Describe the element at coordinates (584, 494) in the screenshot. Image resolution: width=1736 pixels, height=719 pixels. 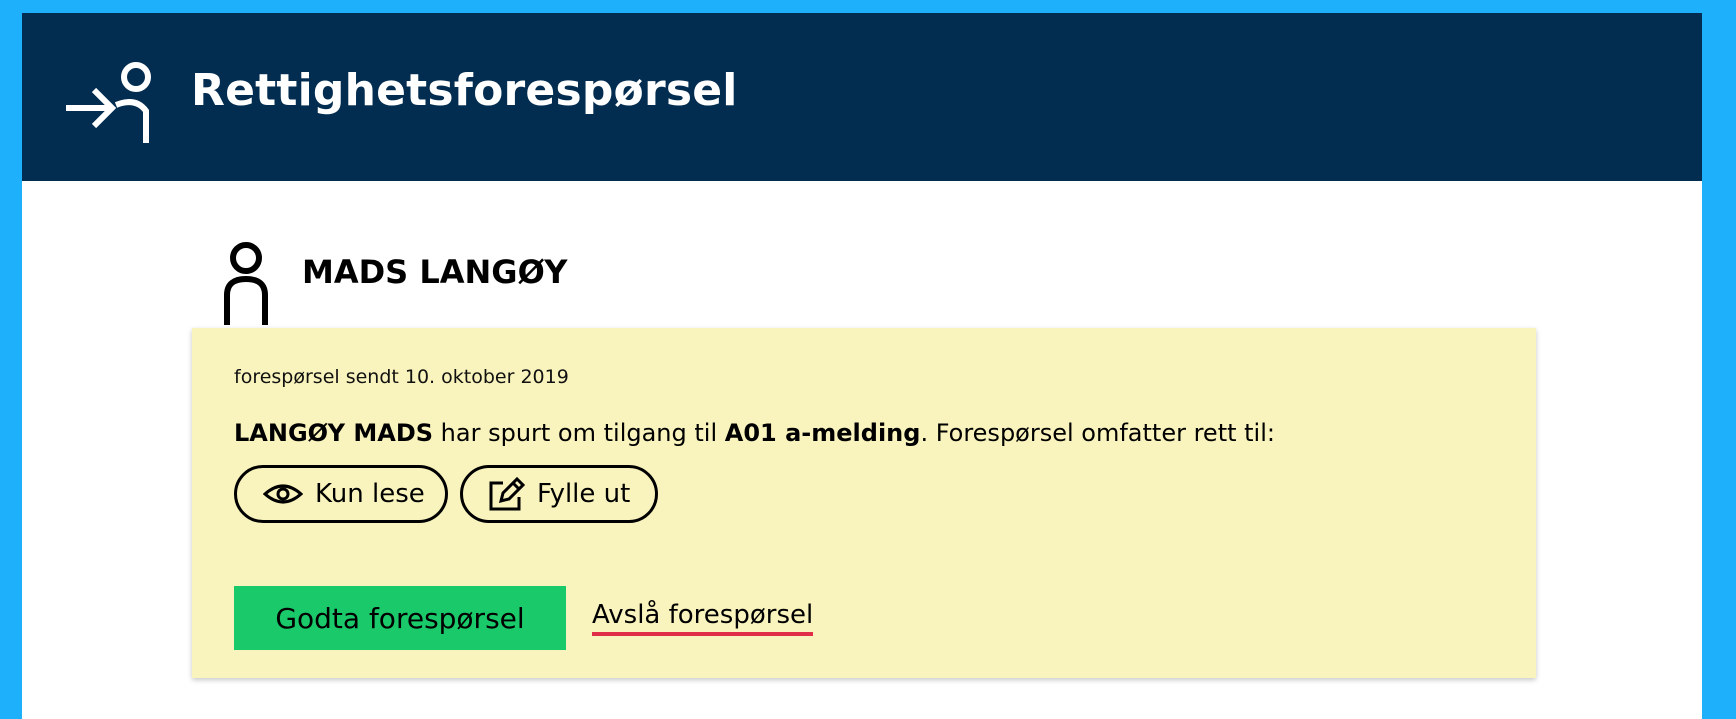
I see `right-fill-in-label: Fylle ut` at that location.